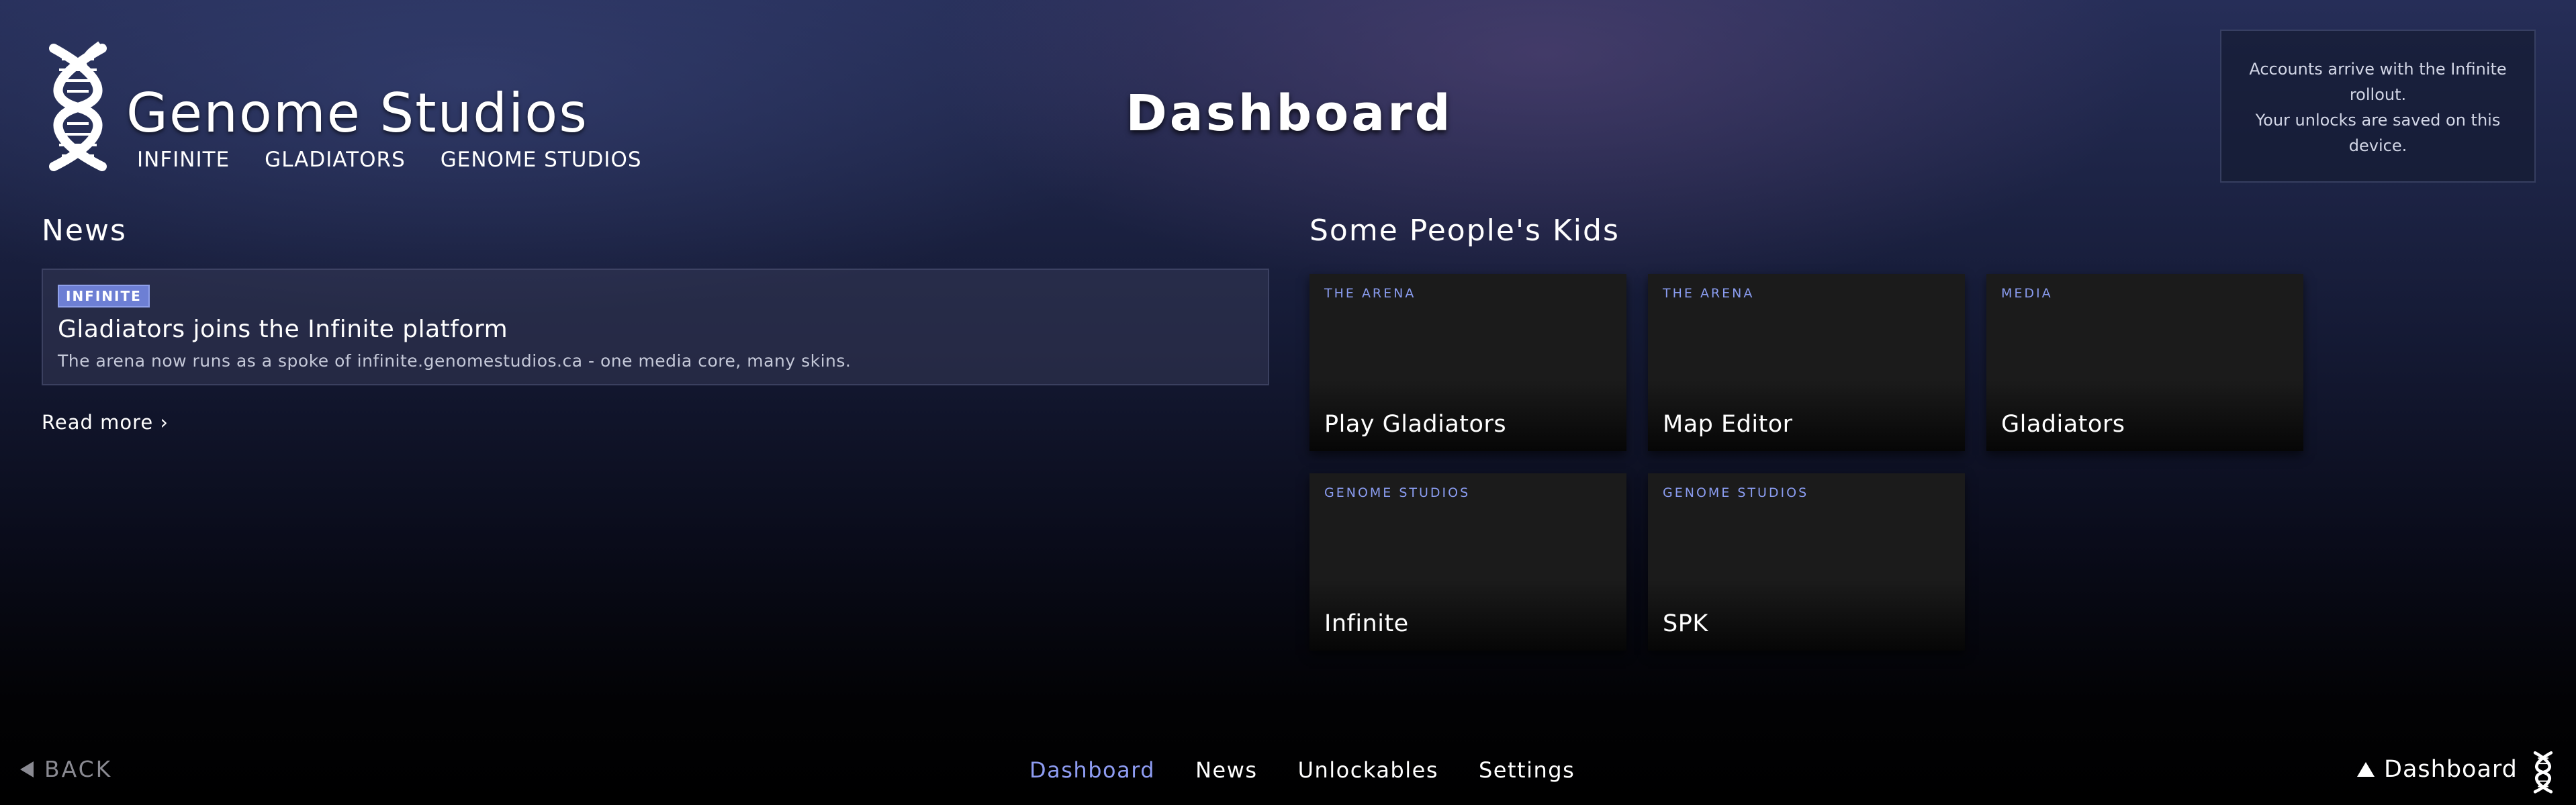 This screenshot has width=2576, height=805. What do you see at coordinates (1226, 770) in the screenshot?
I see `bottom-nav-news: News` at bounding box center [1226, 770].